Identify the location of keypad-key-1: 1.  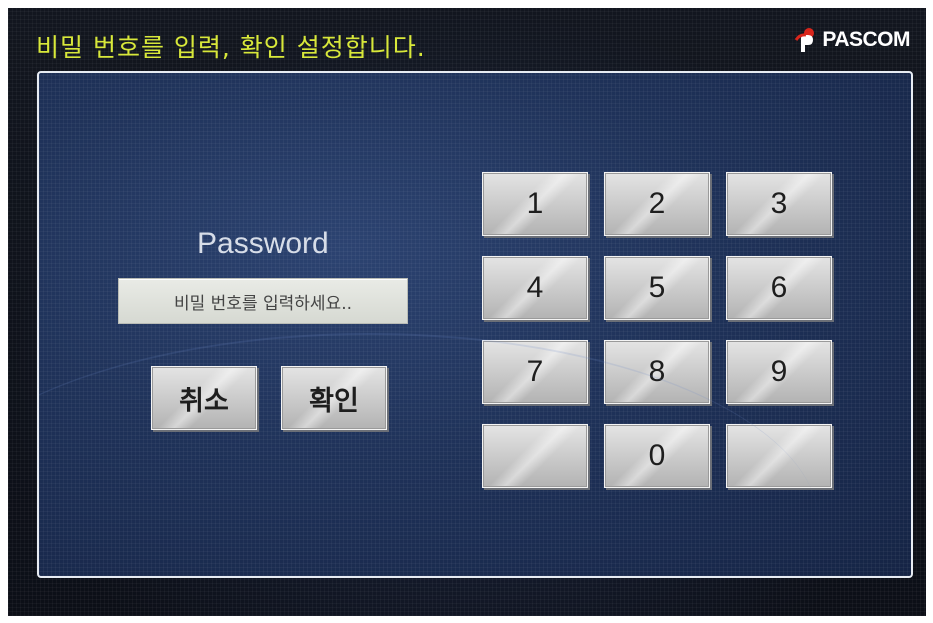
(535, 204).